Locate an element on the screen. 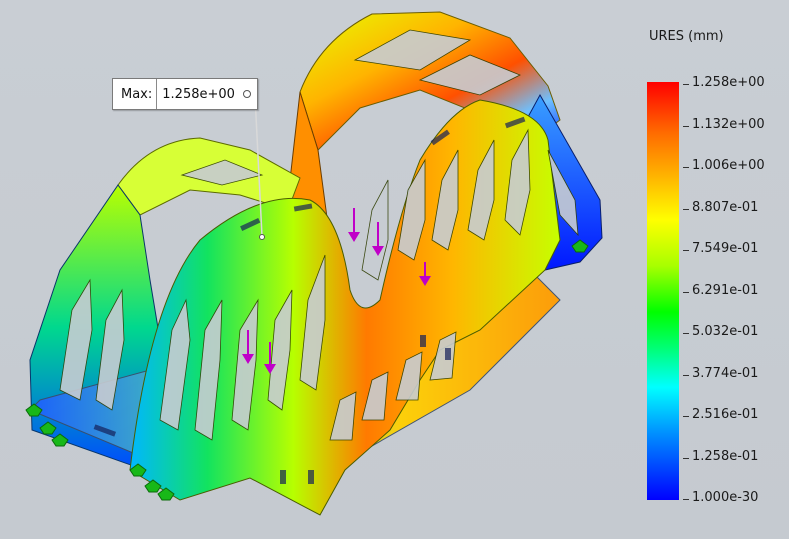 This screenshot has height=539, width=789. legend-tick-label: 1.258e+00 is located at coordinates (728, 82).